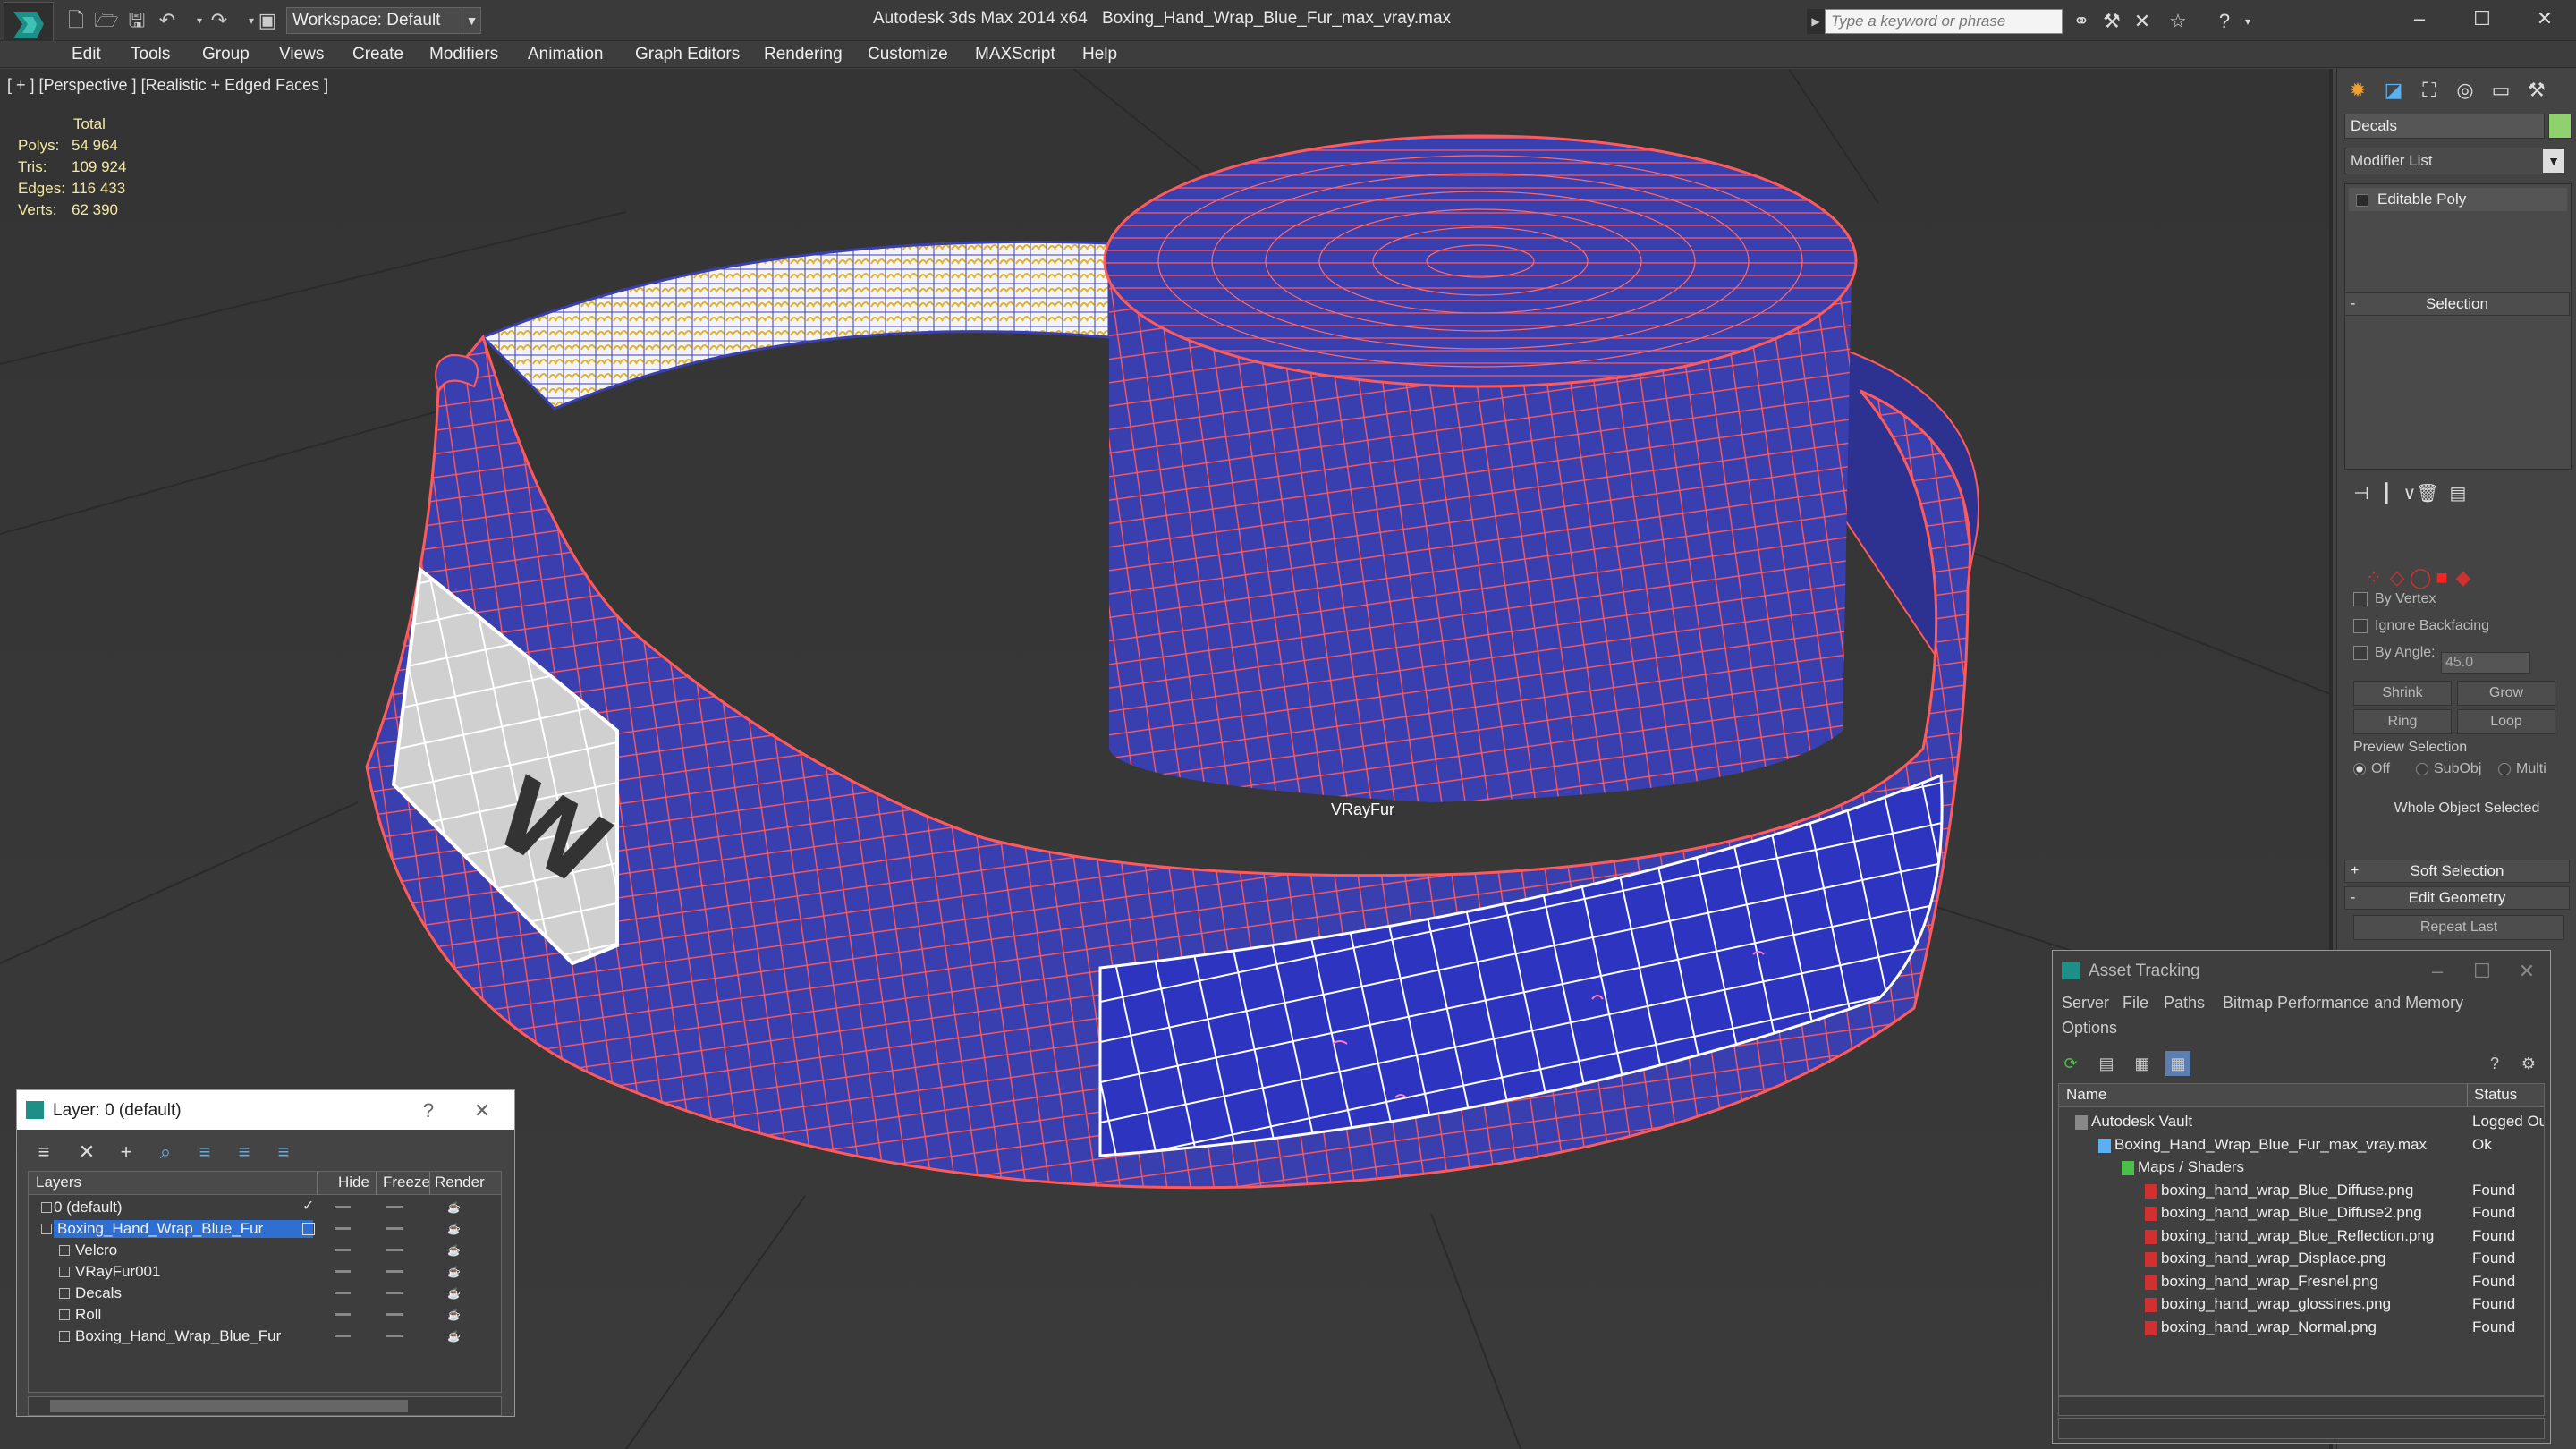  I want to click on preview-off-radio: Off, so click(2371, 769).